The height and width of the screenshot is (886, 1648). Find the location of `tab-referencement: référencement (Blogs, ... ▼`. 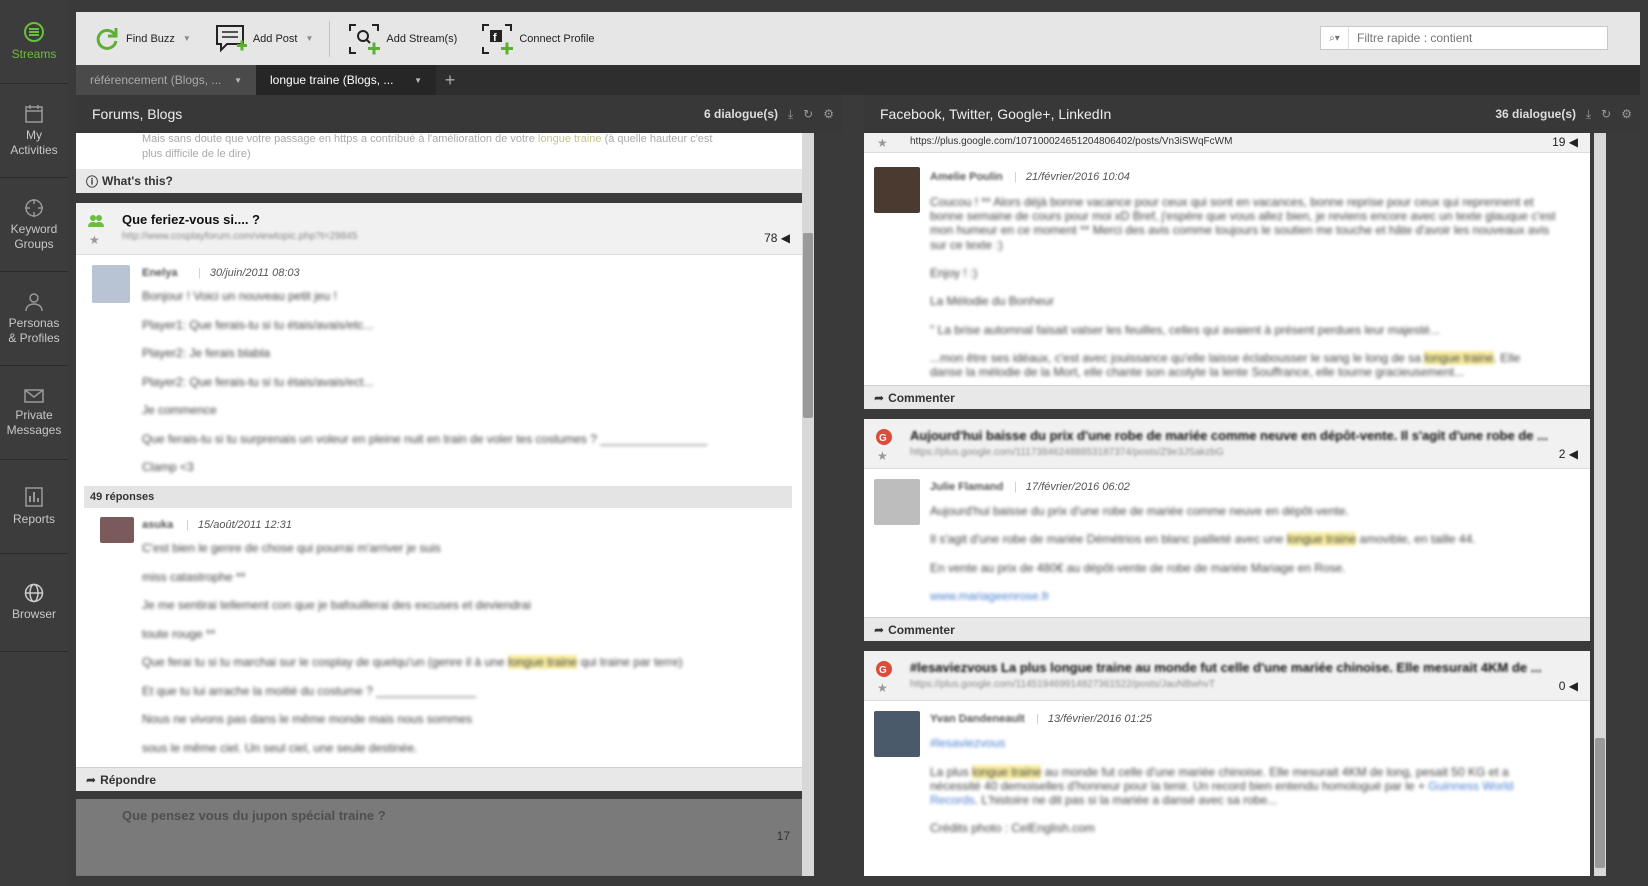

tab-referencement: référencement (Blogs, ... ▼ is located at coordinates (166, 80).